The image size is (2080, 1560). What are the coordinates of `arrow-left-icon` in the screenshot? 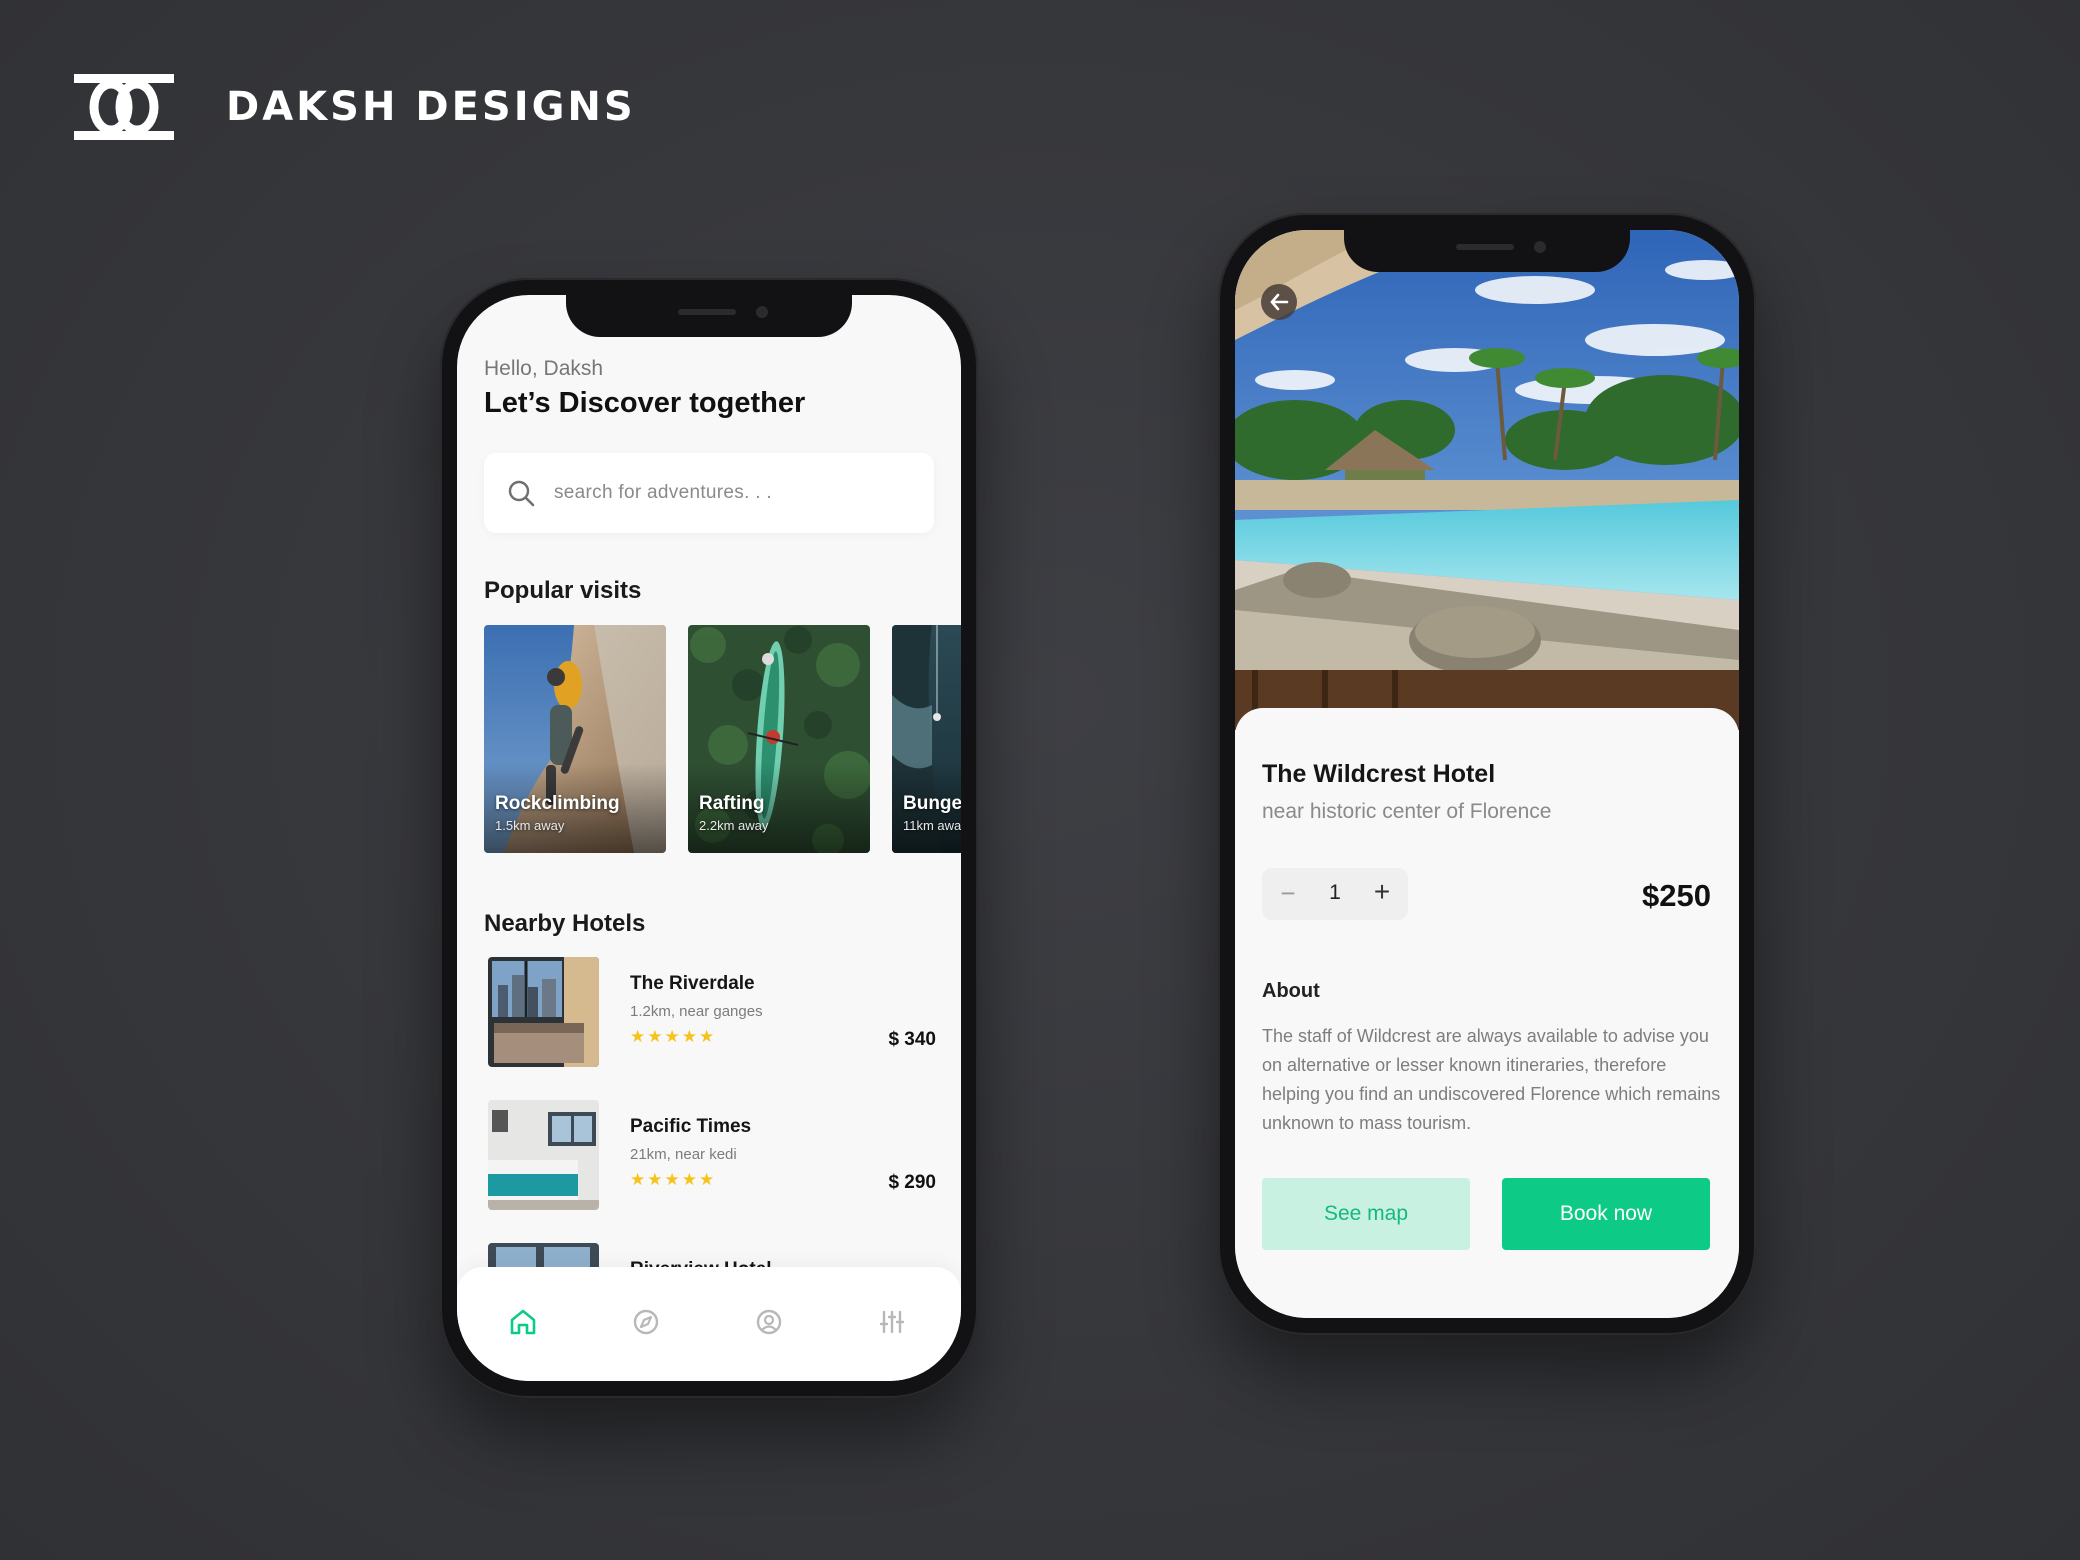 It's located at (1279, 302).